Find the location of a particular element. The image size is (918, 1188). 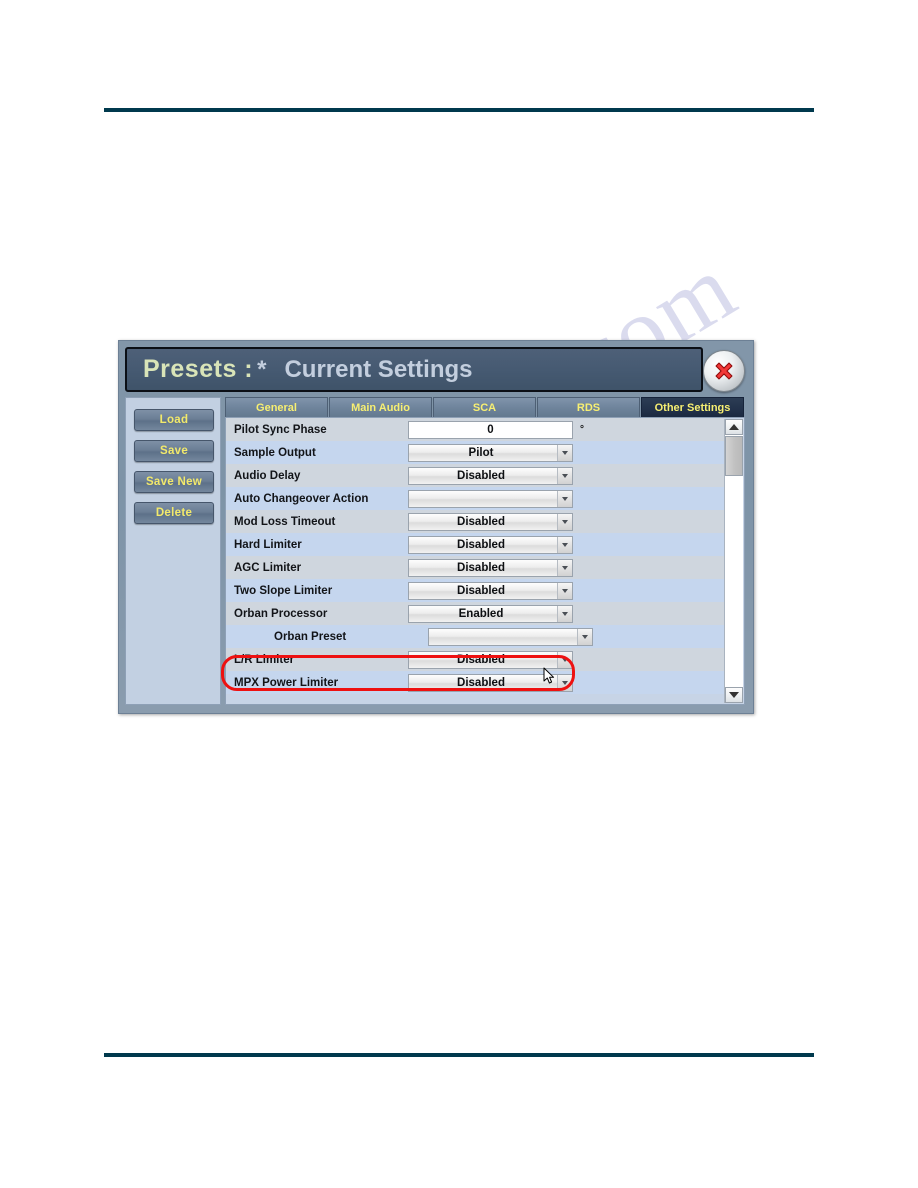

agc-limiter-combo: Disabled is located at coordinates (490, 567).